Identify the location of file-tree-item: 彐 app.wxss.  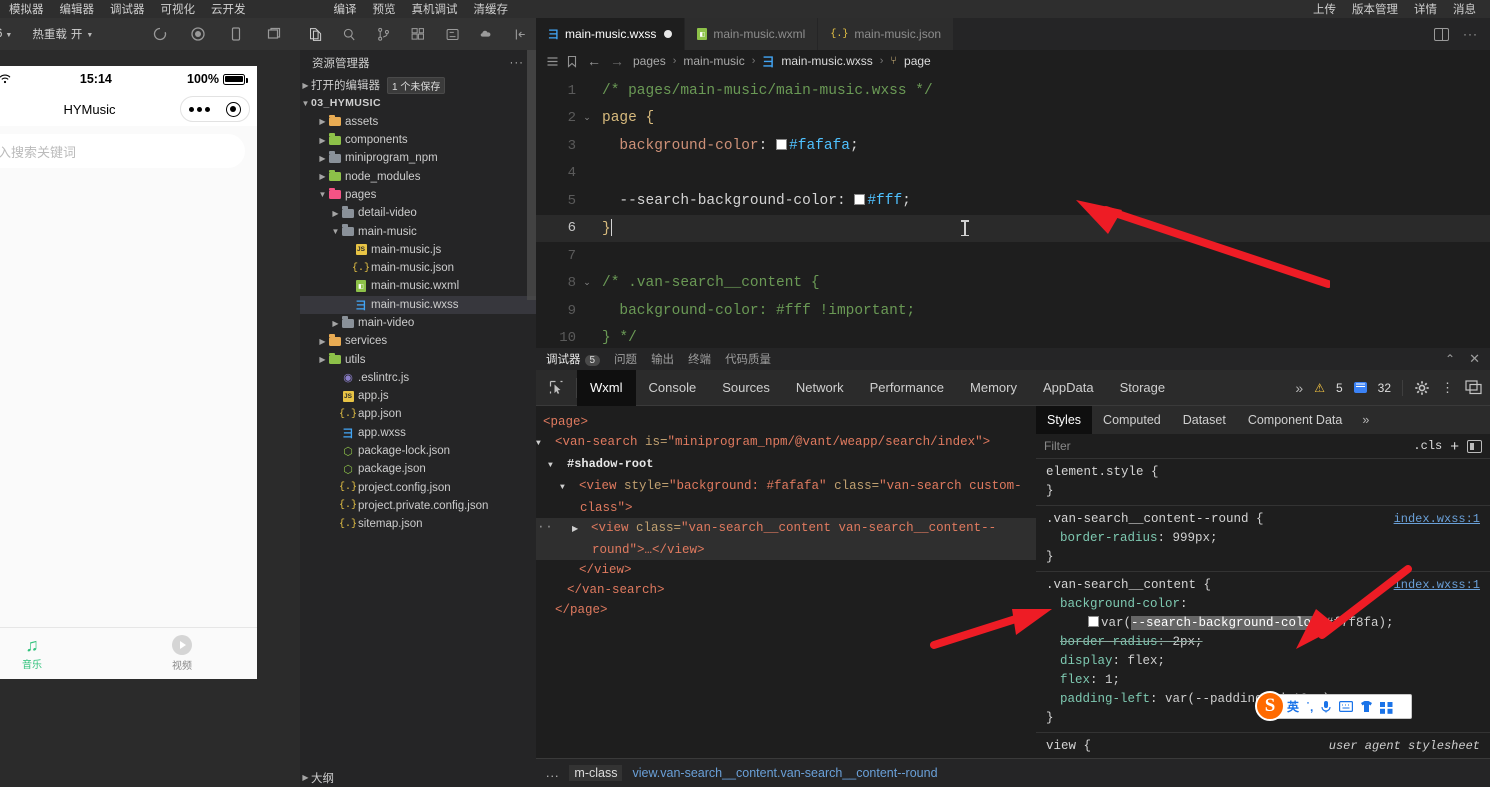
(418, 433).